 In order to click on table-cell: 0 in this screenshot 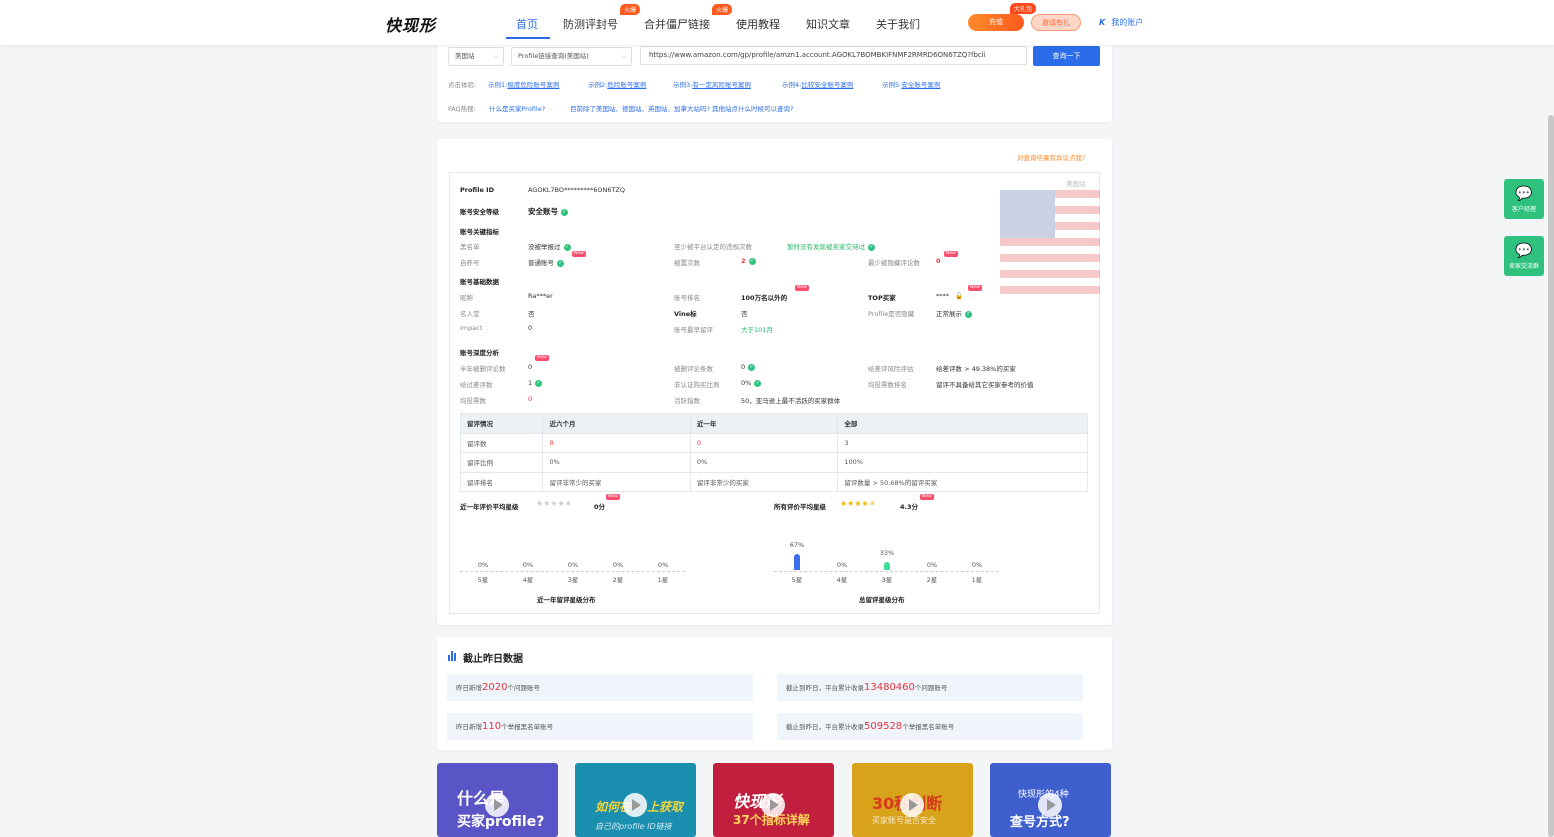, I will do `click(616, 442)`.